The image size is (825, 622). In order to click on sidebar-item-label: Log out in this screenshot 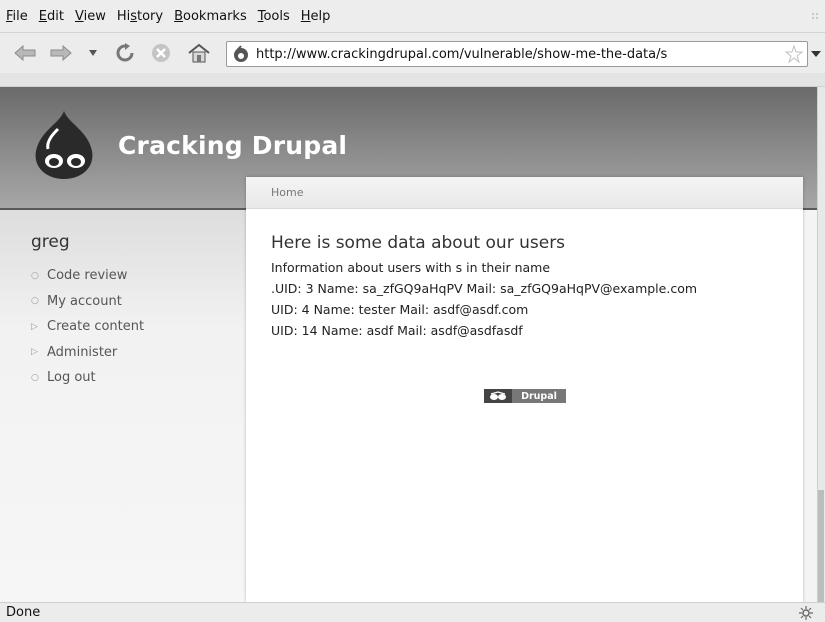, I will do `click(71, 377)`.